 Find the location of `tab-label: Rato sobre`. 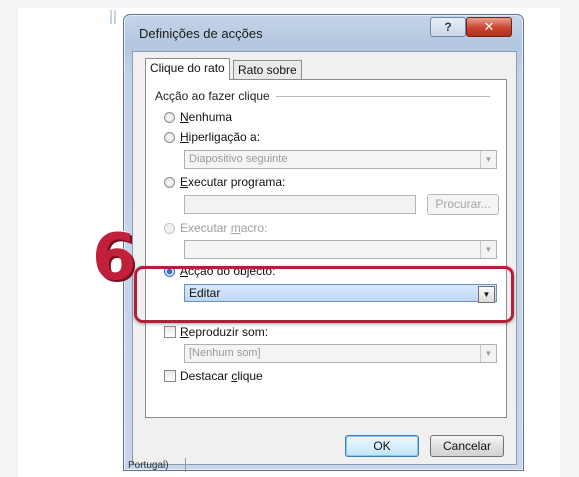

tab-label: Rato sobre is located at coordinates (267, 70).